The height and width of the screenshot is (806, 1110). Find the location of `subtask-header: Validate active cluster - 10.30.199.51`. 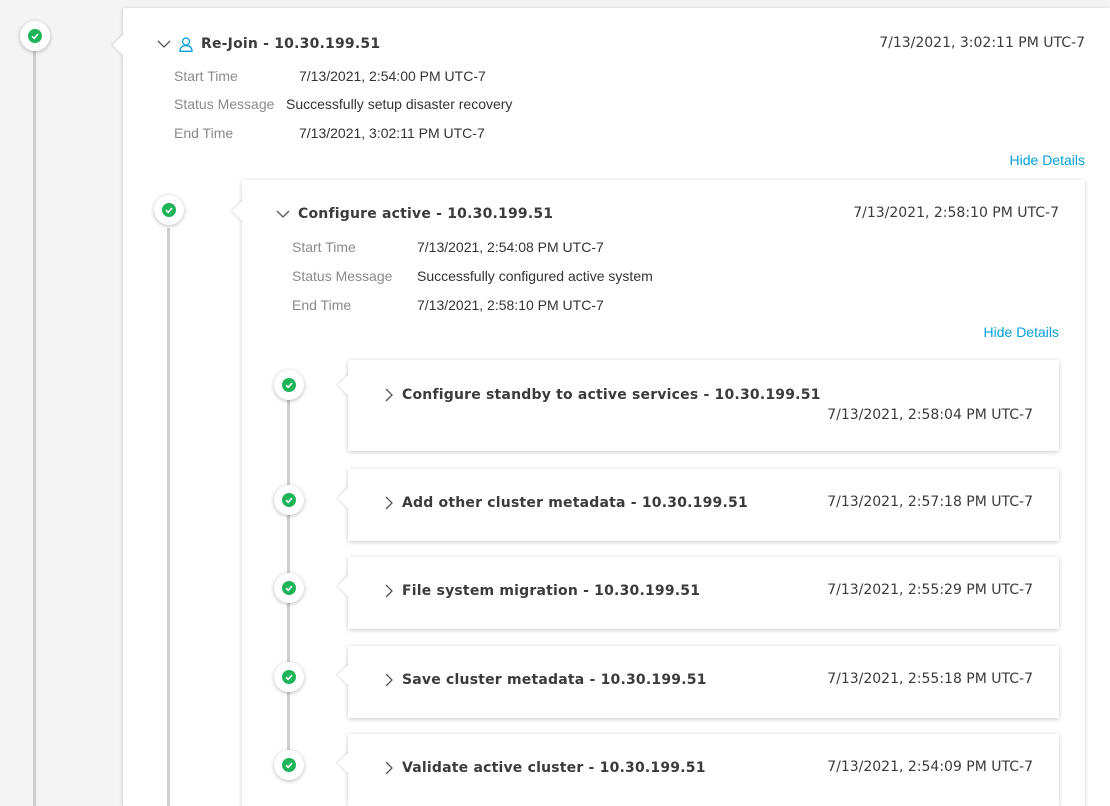

subtask-header: Validate active cluster - 10.30.199.51 is located at coordinates (545, 768).